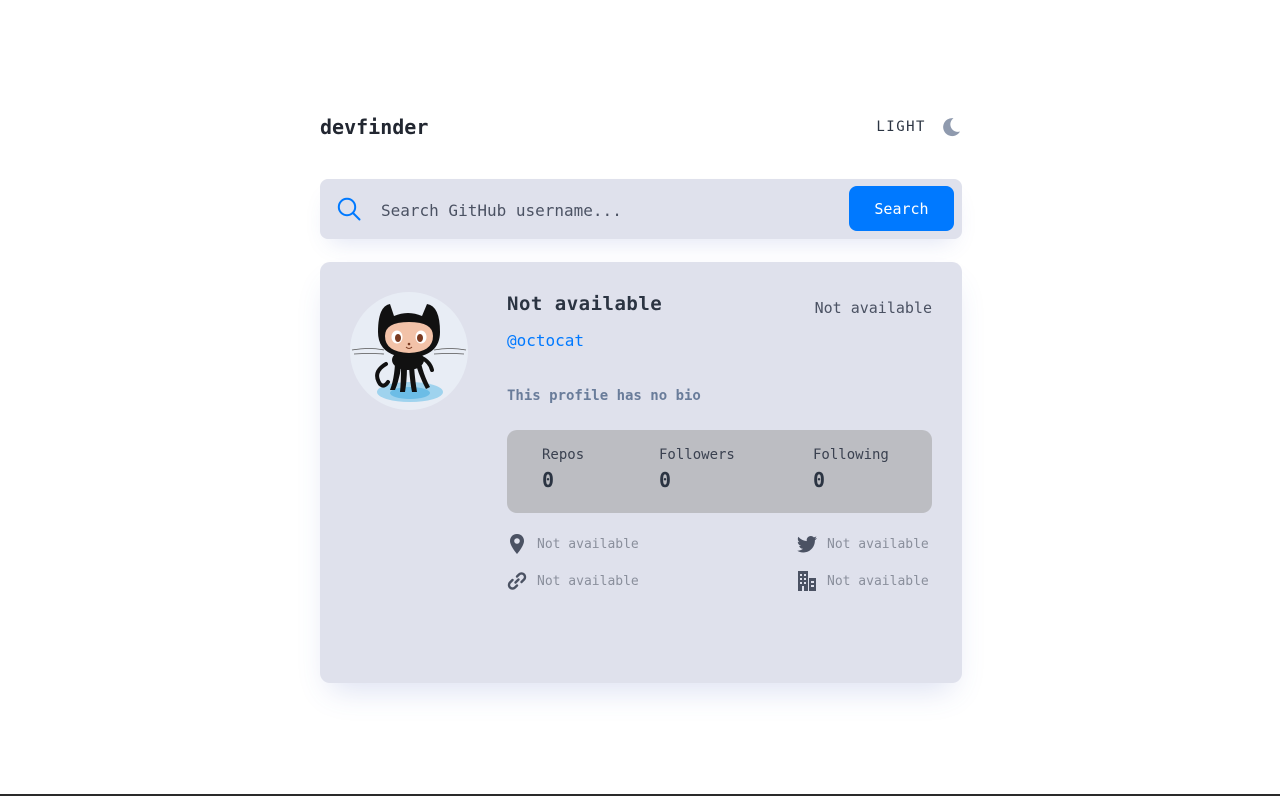 The image size is (1280, 796). I want to click on stat-following: Following 0, so click(851, 469).